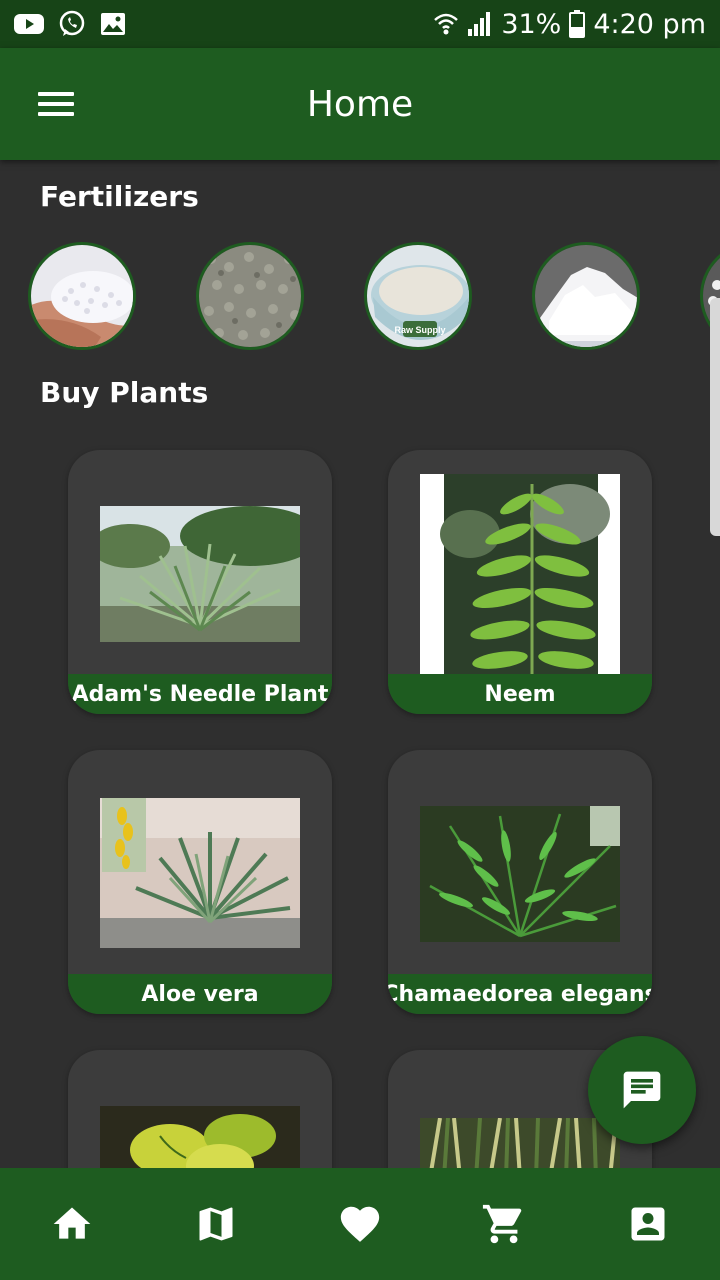 The height and width of the screenshot is (1280, 720). What do you see at coordinates (82, 296) in the screenshot?
I see `fertilizer-item-white-granules` at bounding box center [82, 296].